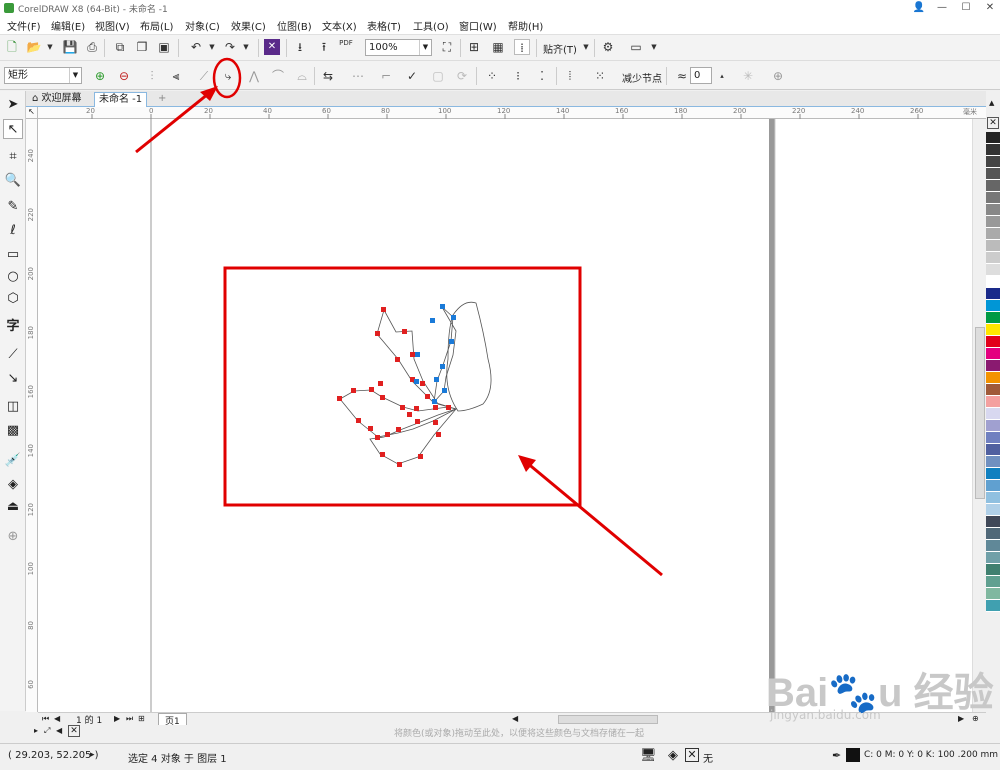 This screenshot has width=1000, height=770. Describe the element at coordinates (34, 47) in the screenshot. I see `open-icon: 📂` at that location.